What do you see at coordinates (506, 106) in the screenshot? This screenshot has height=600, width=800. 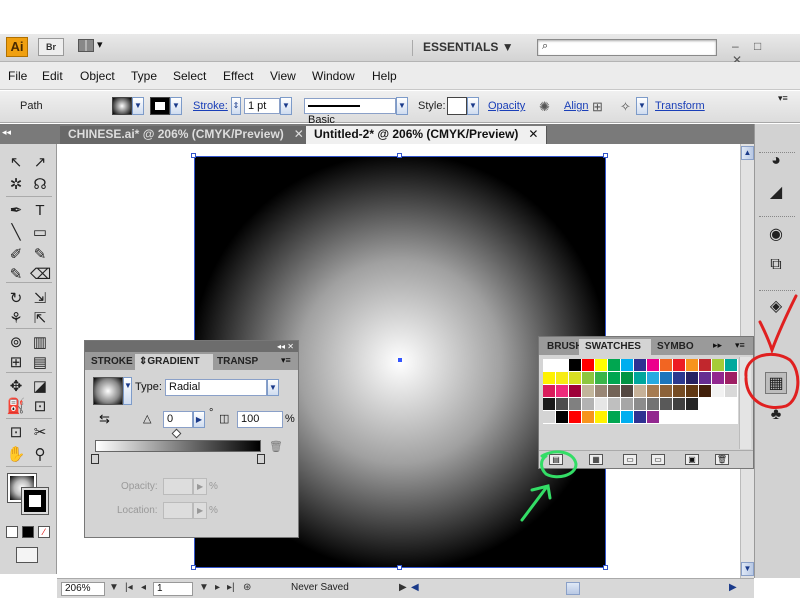 I see `opacity-link: Opacity` at bounding box center [506, 106].